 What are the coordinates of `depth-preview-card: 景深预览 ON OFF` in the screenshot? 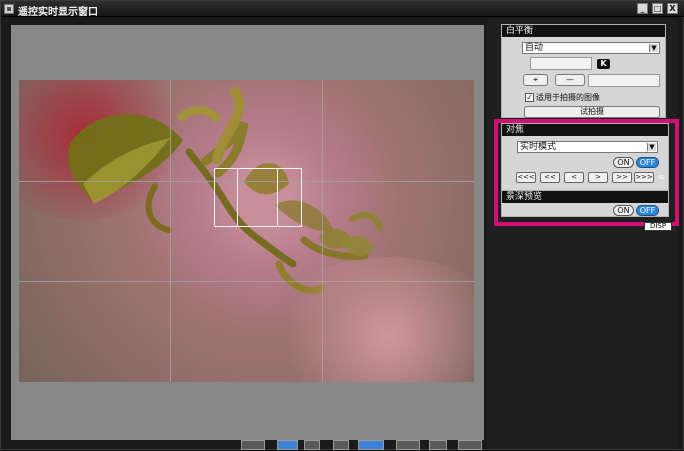 It's located at (585, 203).